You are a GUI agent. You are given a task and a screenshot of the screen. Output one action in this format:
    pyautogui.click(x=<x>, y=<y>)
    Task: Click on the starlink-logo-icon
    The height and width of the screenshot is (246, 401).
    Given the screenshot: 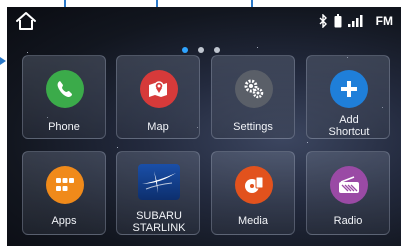 What is the action you would take?
    pyautogui.click(x=159, y=182)
    